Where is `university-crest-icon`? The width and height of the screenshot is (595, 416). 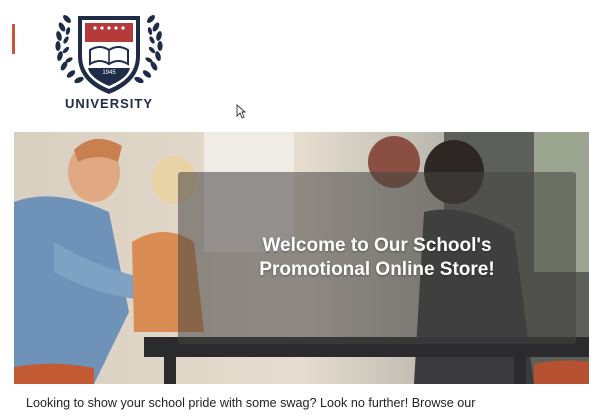 university-crest-icon is located at coordinates (109, 54).